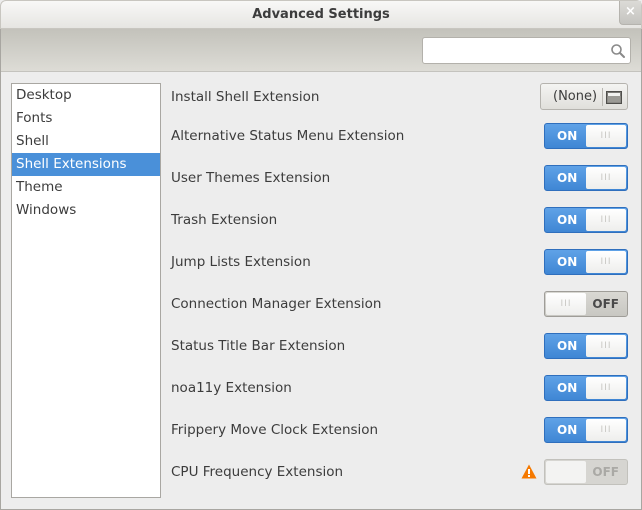 Image resolution: width=642 pixels, height=510 pixels. What do you see at coordinates (401, 431) in the screenshot?
I see `extension-row-frippery-move-clock-extension: Frippery Move Clock Extension ON III` at bounding box center [401, 431].